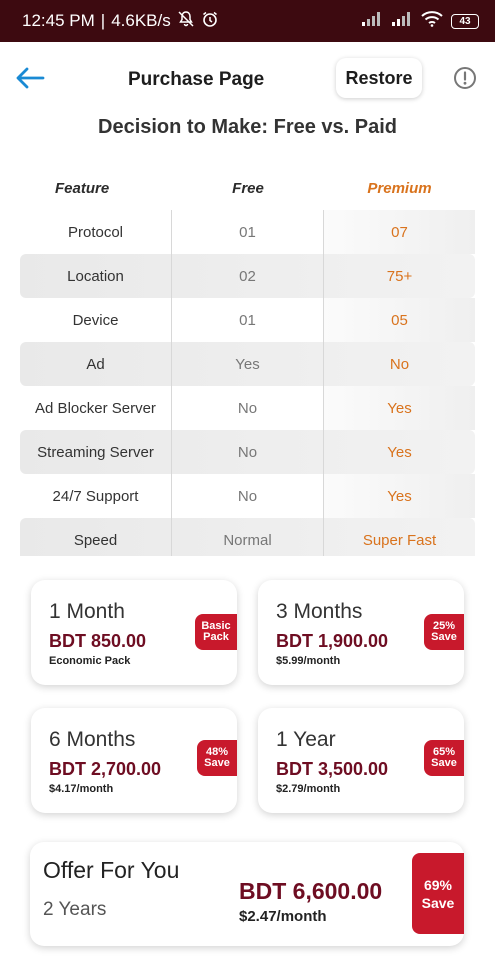  I want to click on plan-subtitle: $2.79/month, so click(308, 789).